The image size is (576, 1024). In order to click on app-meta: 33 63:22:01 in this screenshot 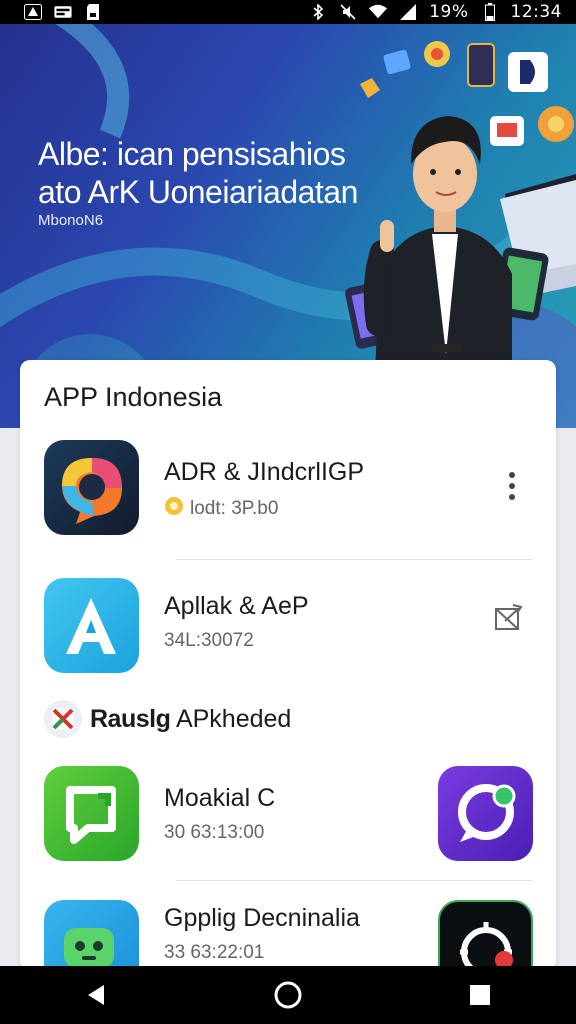, I will do `click(214, 952)`.